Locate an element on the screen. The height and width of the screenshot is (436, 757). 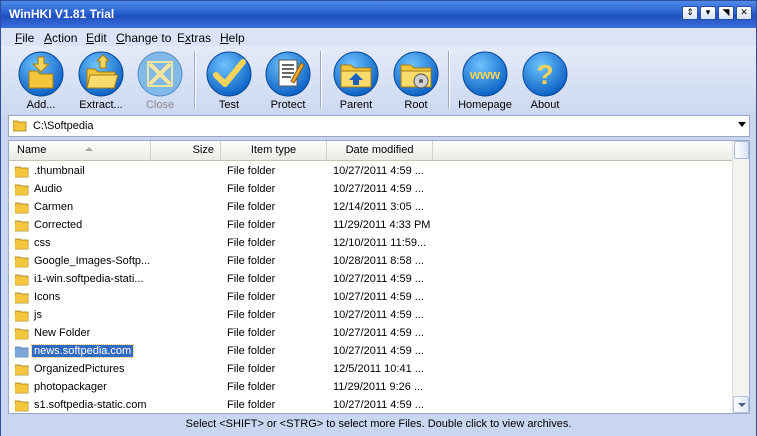
menu-bar: File Action Edit Change to Extras Help is located at coordinates (378, 37).